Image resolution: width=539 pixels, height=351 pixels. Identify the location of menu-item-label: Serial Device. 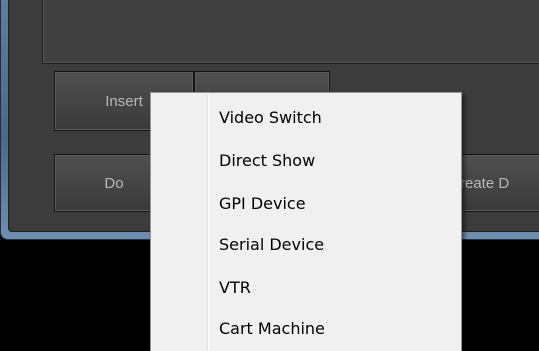
(272, 244).